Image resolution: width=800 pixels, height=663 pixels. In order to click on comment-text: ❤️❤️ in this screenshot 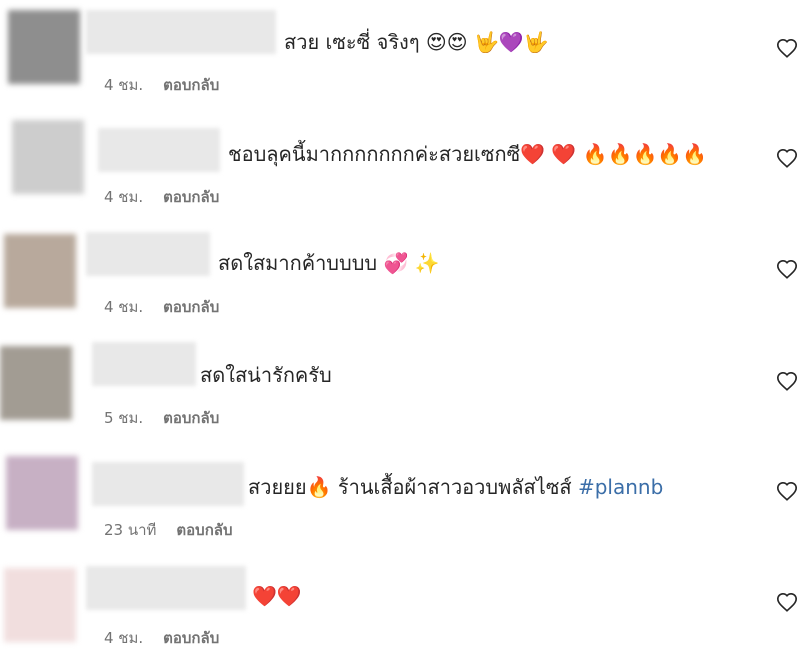, I will do `click(277, 596)`.